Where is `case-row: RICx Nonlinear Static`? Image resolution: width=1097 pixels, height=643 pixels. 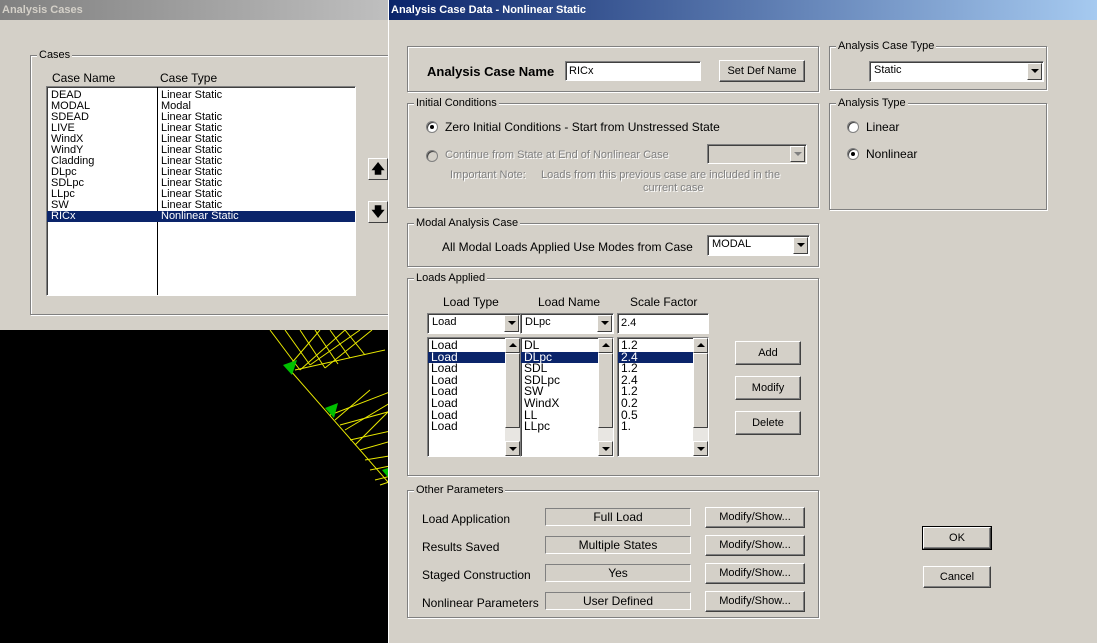 case-row: RICx Nonlinear Static is located at coordinates (201, 216).